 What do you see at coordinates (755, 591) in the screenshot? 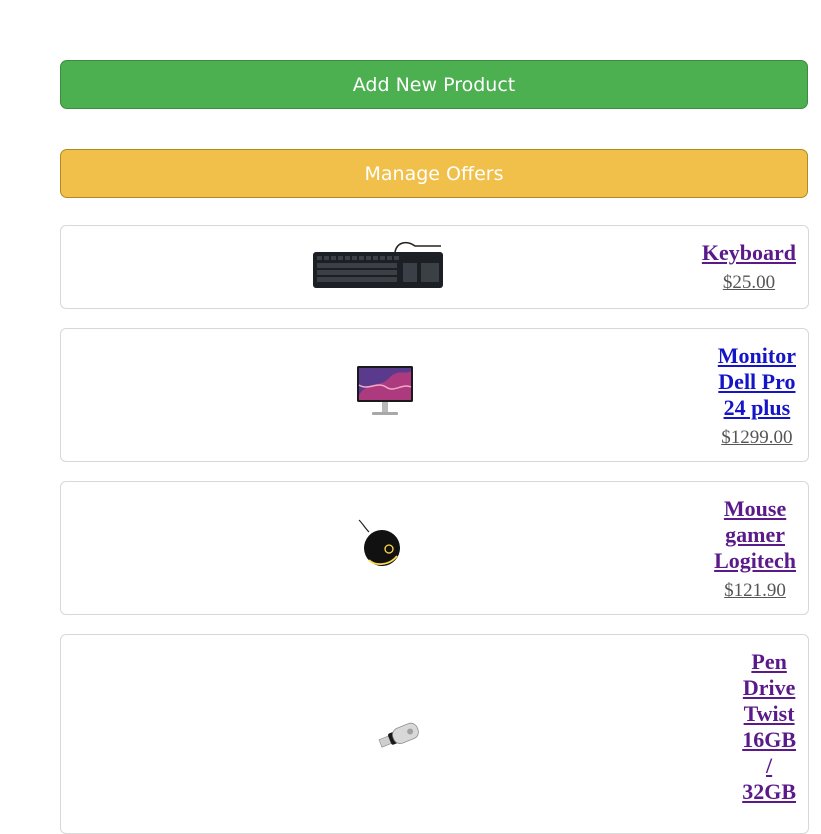
I see `product-price: $121.90` at bounding box center [755, 591].